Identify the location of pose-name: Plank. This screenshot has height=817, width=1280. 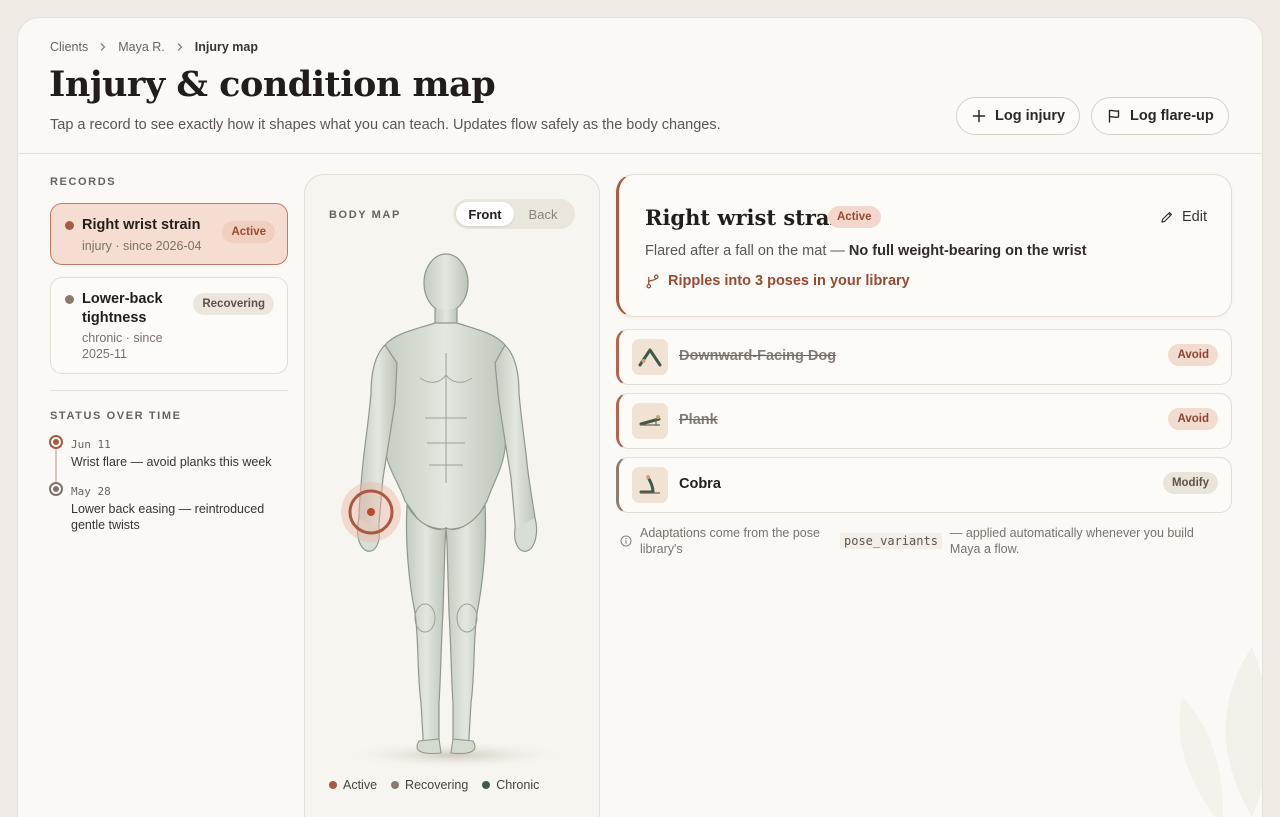
(698, 420).